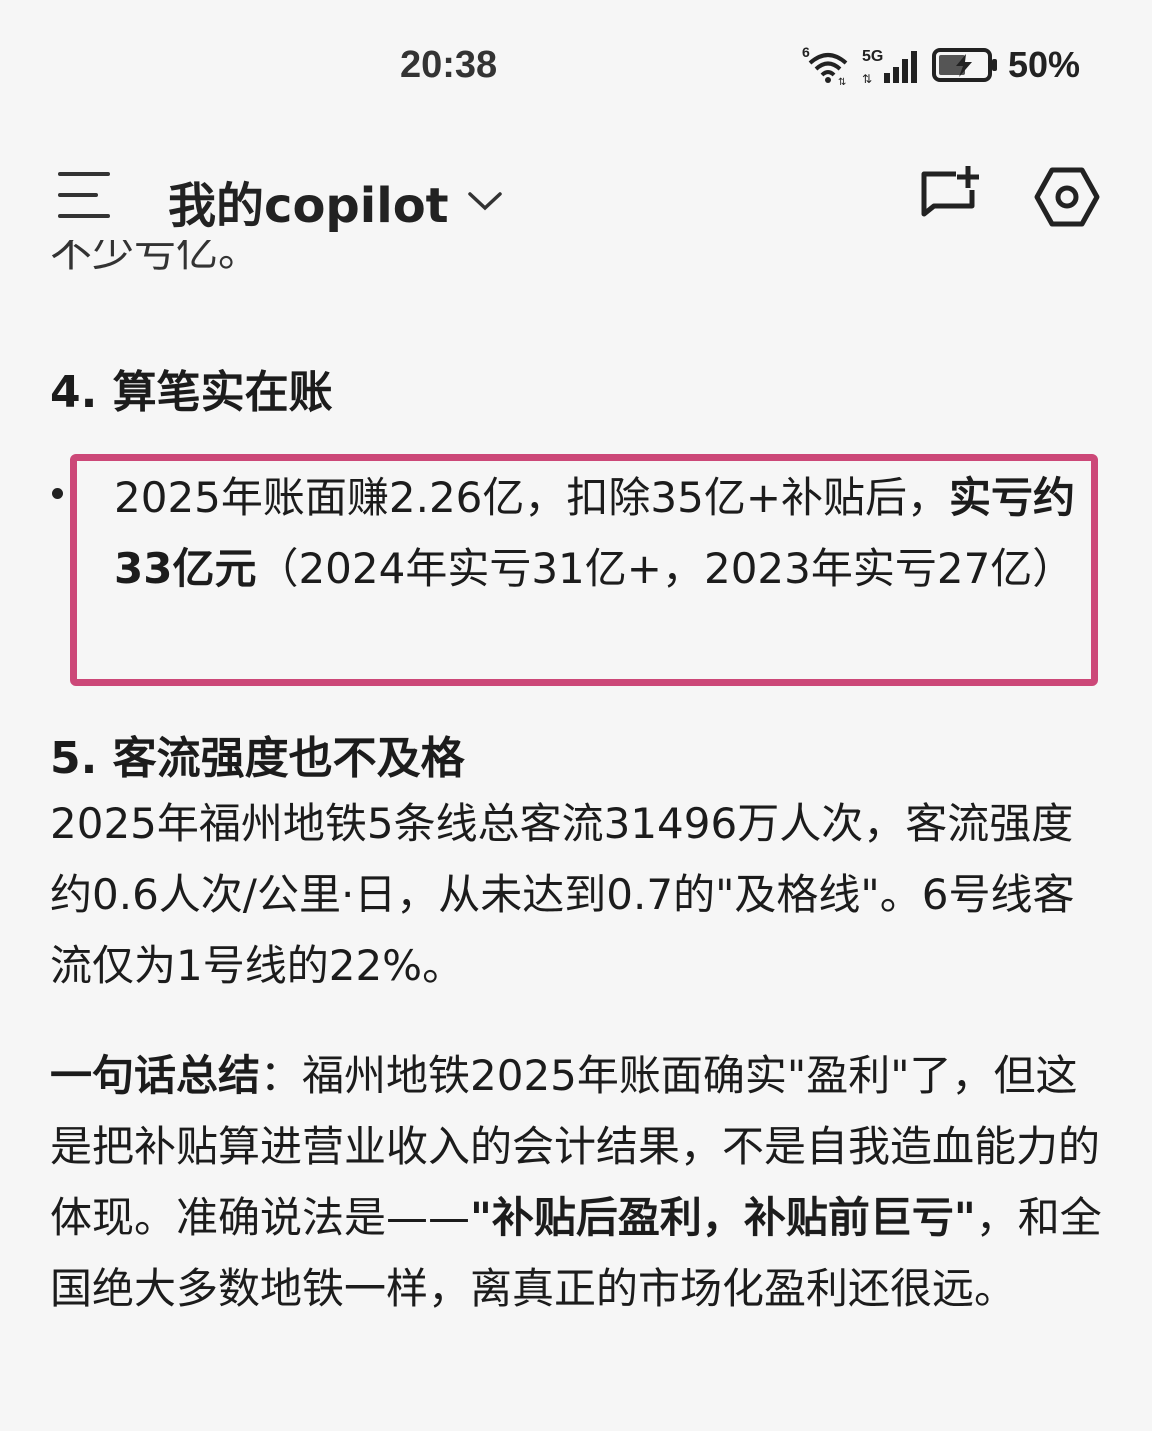 This screenshot has height=1431, width=1152. Describe the element at coordinates (825, 65) in the screenshot. I see `wifi-6-icon: 6 ⇅` at that location.